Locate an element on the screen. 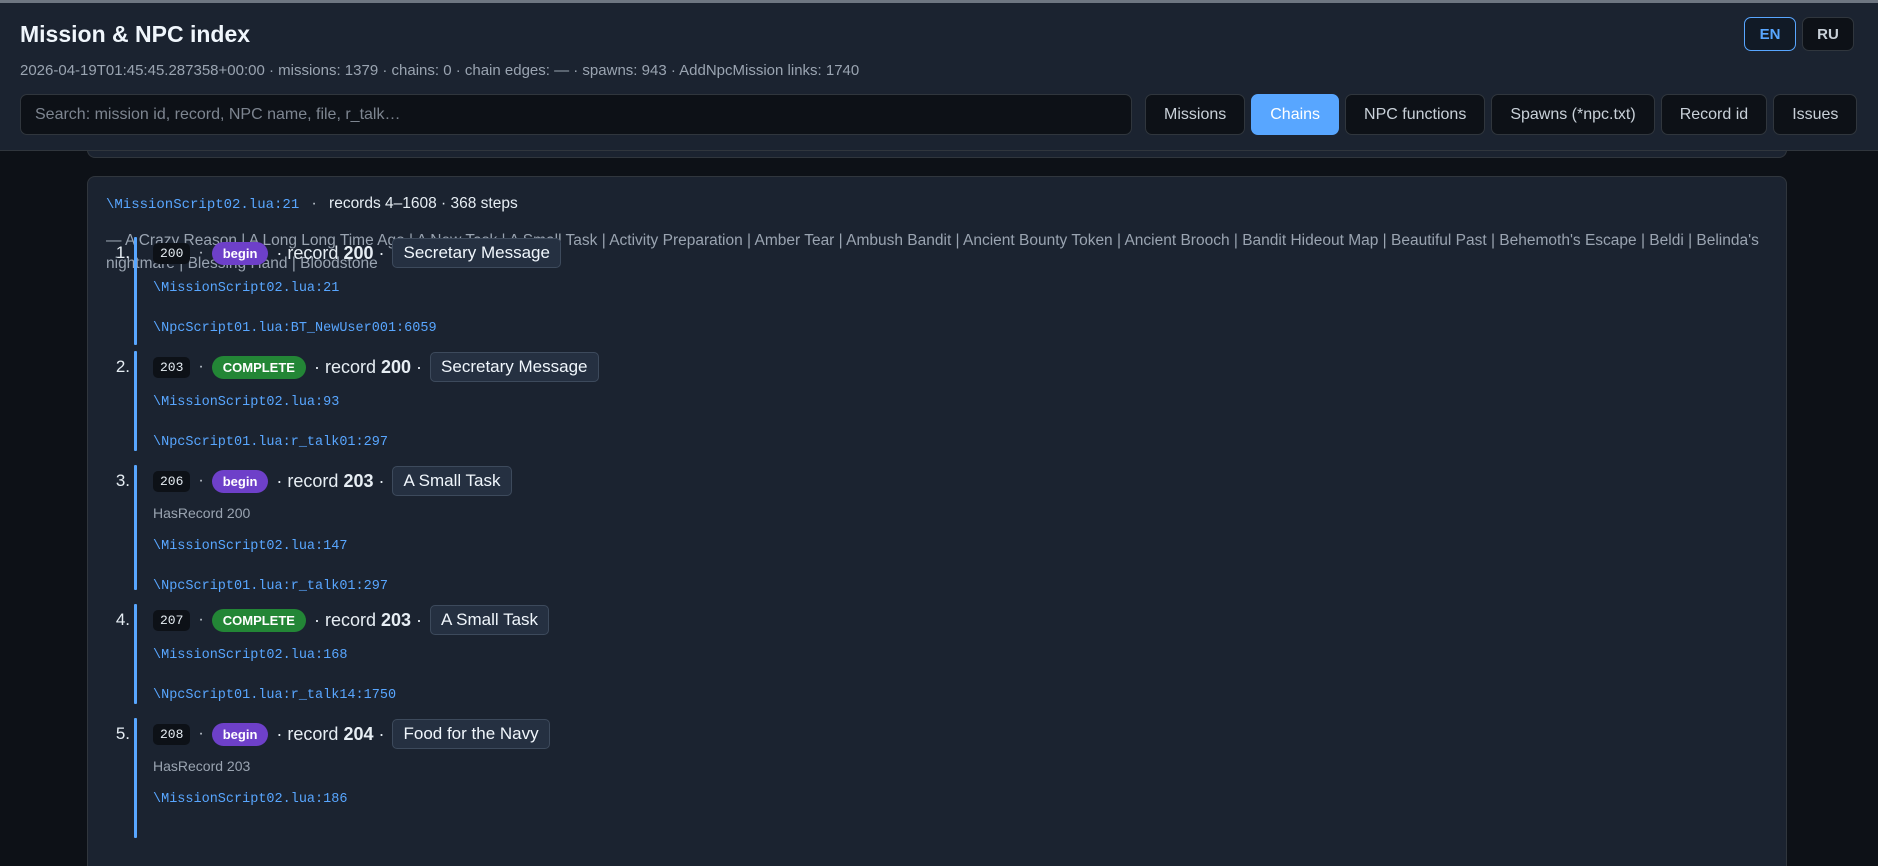 The width and height of the screenshot is (1878, 866). page-title: Mission & NPC index is located at coordinates (135, 34).